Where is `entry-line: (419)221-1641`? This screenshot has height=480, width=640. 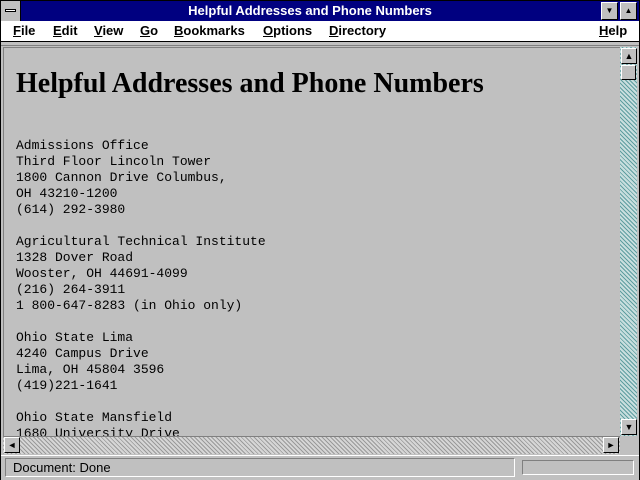 entry-line: (419)221-1641 is located at coordinates (67, 385).